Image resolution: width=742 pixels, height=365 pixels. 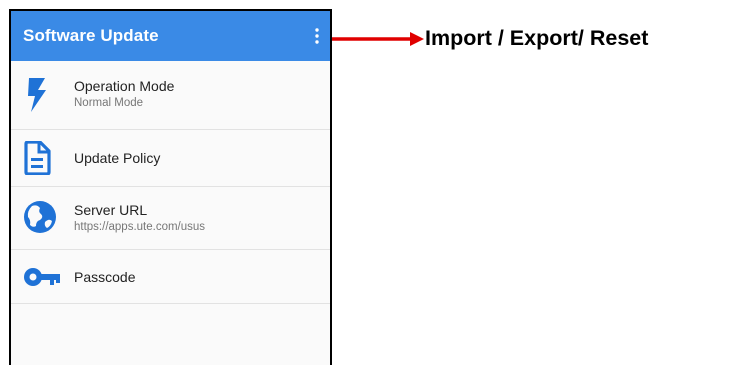 I want to click on globe-icon, so click(x=40, y=219).